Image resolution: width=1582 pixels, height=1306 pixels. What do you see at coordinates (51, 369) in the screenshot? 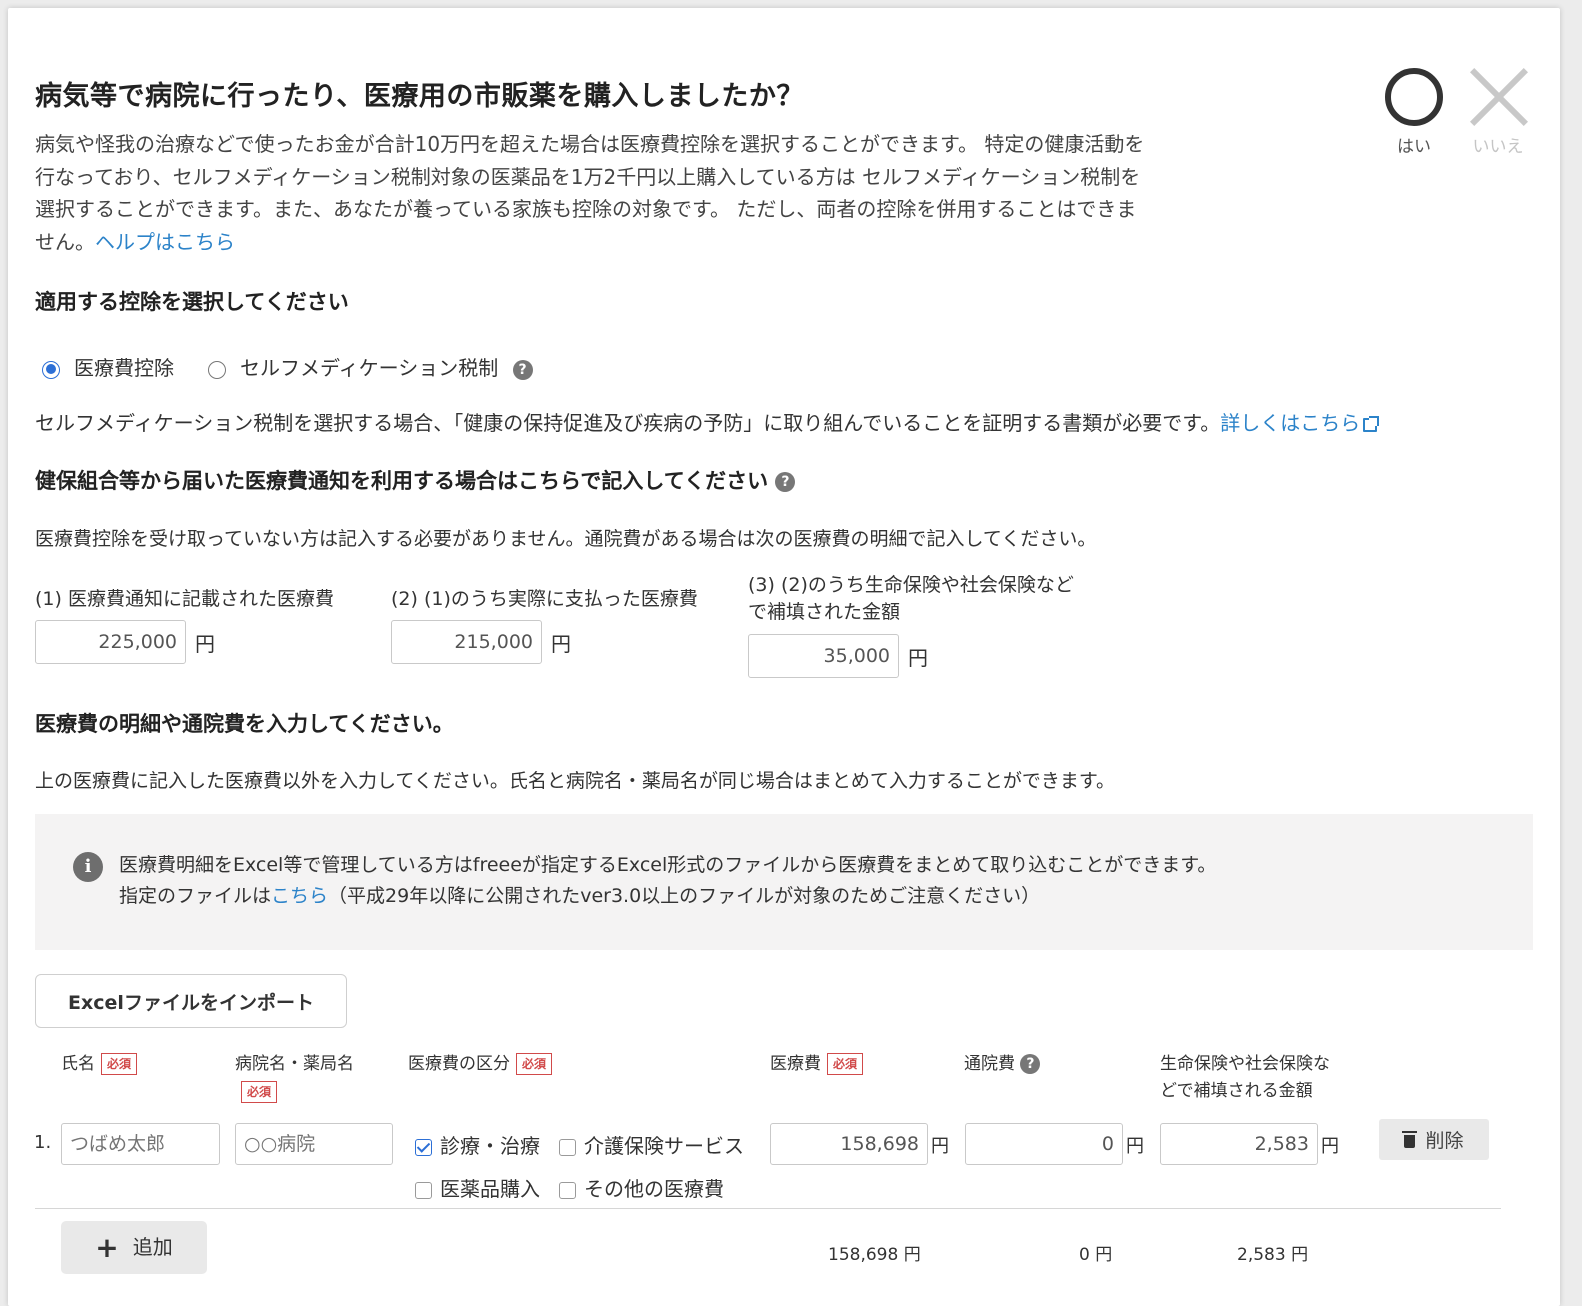
I see `radio-selected-icon` at bounding box center [51, 369].